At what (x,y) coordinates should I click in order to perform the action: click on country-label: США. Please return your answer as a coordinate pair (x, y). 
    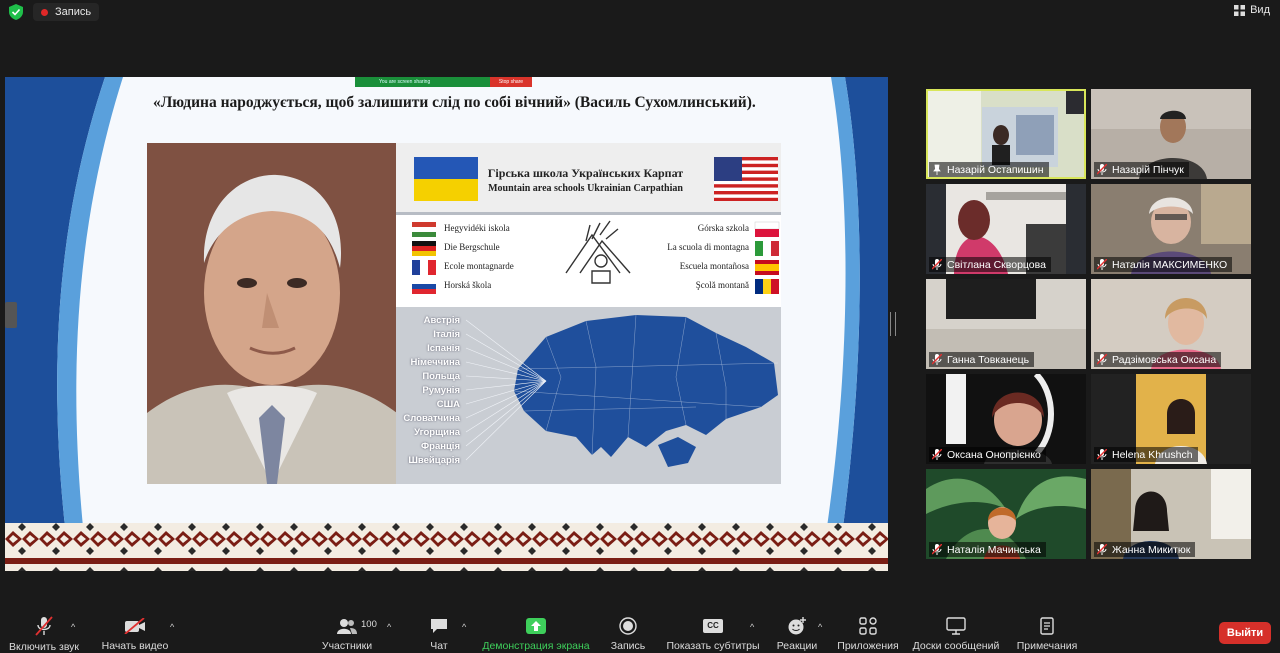
    Looking at the image, I should click on (448, 404).